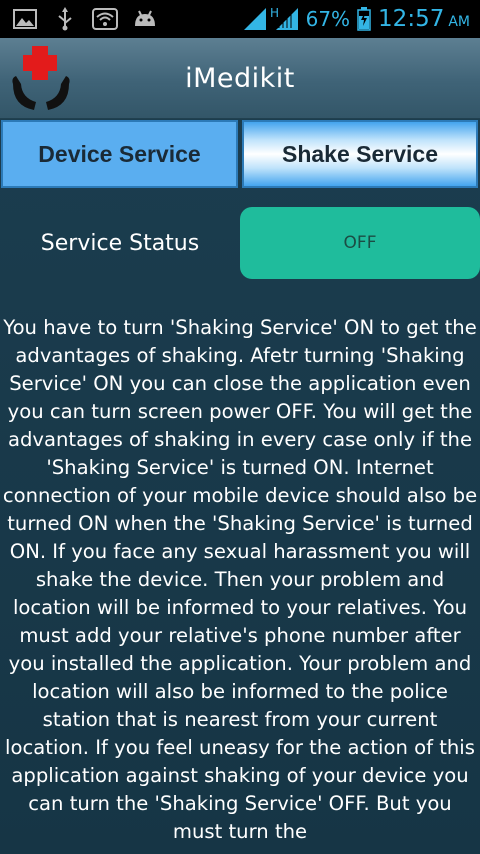 This screenshot has height=854, width=480. Describe the element at coordinates (328, 19) in the screenshot. I see `battery-percent: 67%` at that location.